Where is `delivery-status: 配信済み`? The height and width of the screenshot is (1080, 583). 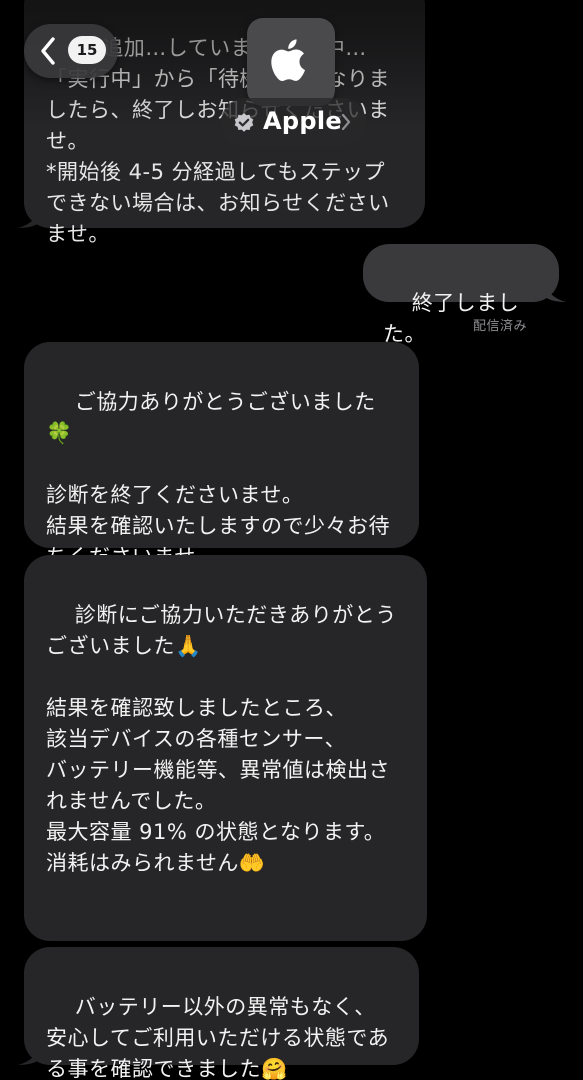
delivery-status: 配信済み is located at coordinates (499, 326).